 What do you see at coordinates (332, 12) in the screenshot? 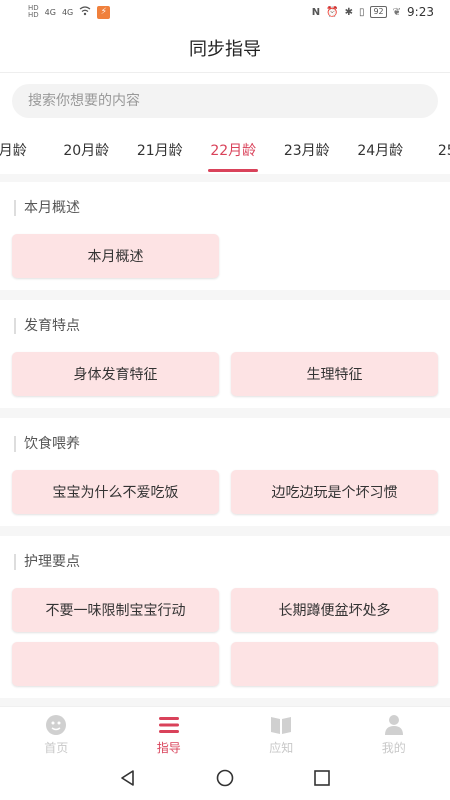
I see `alarm-icon: ⏰` at bounding box center [332, 12].